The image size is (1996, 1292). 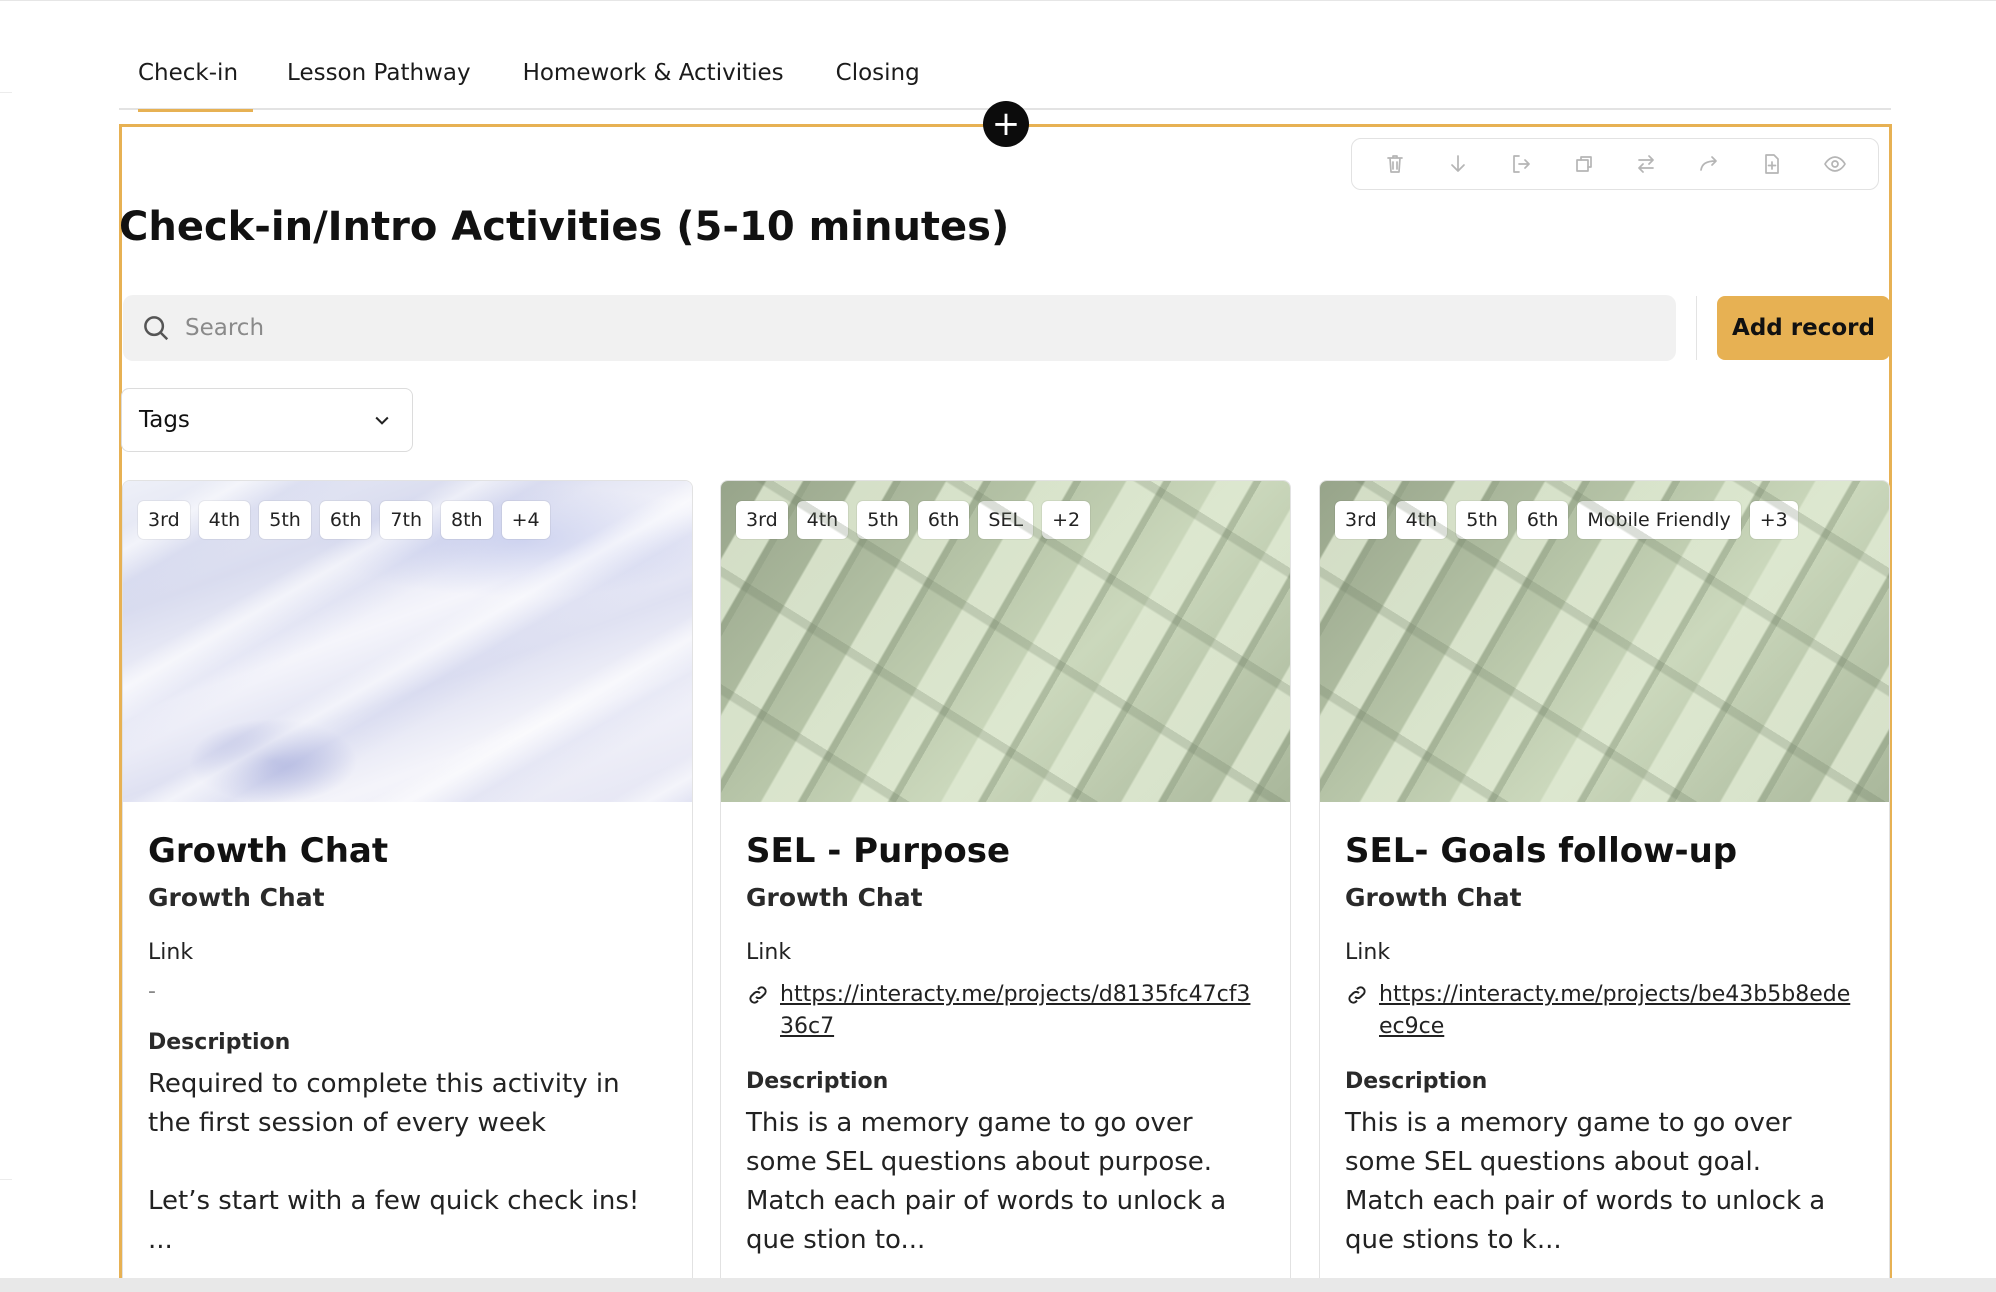 What do you see at coordinates (407, 641) in the screenshot?
I see `card-cover-image: 3rd 4th 5th 6th 7th 8th +4` at bounding box center [407, 641].